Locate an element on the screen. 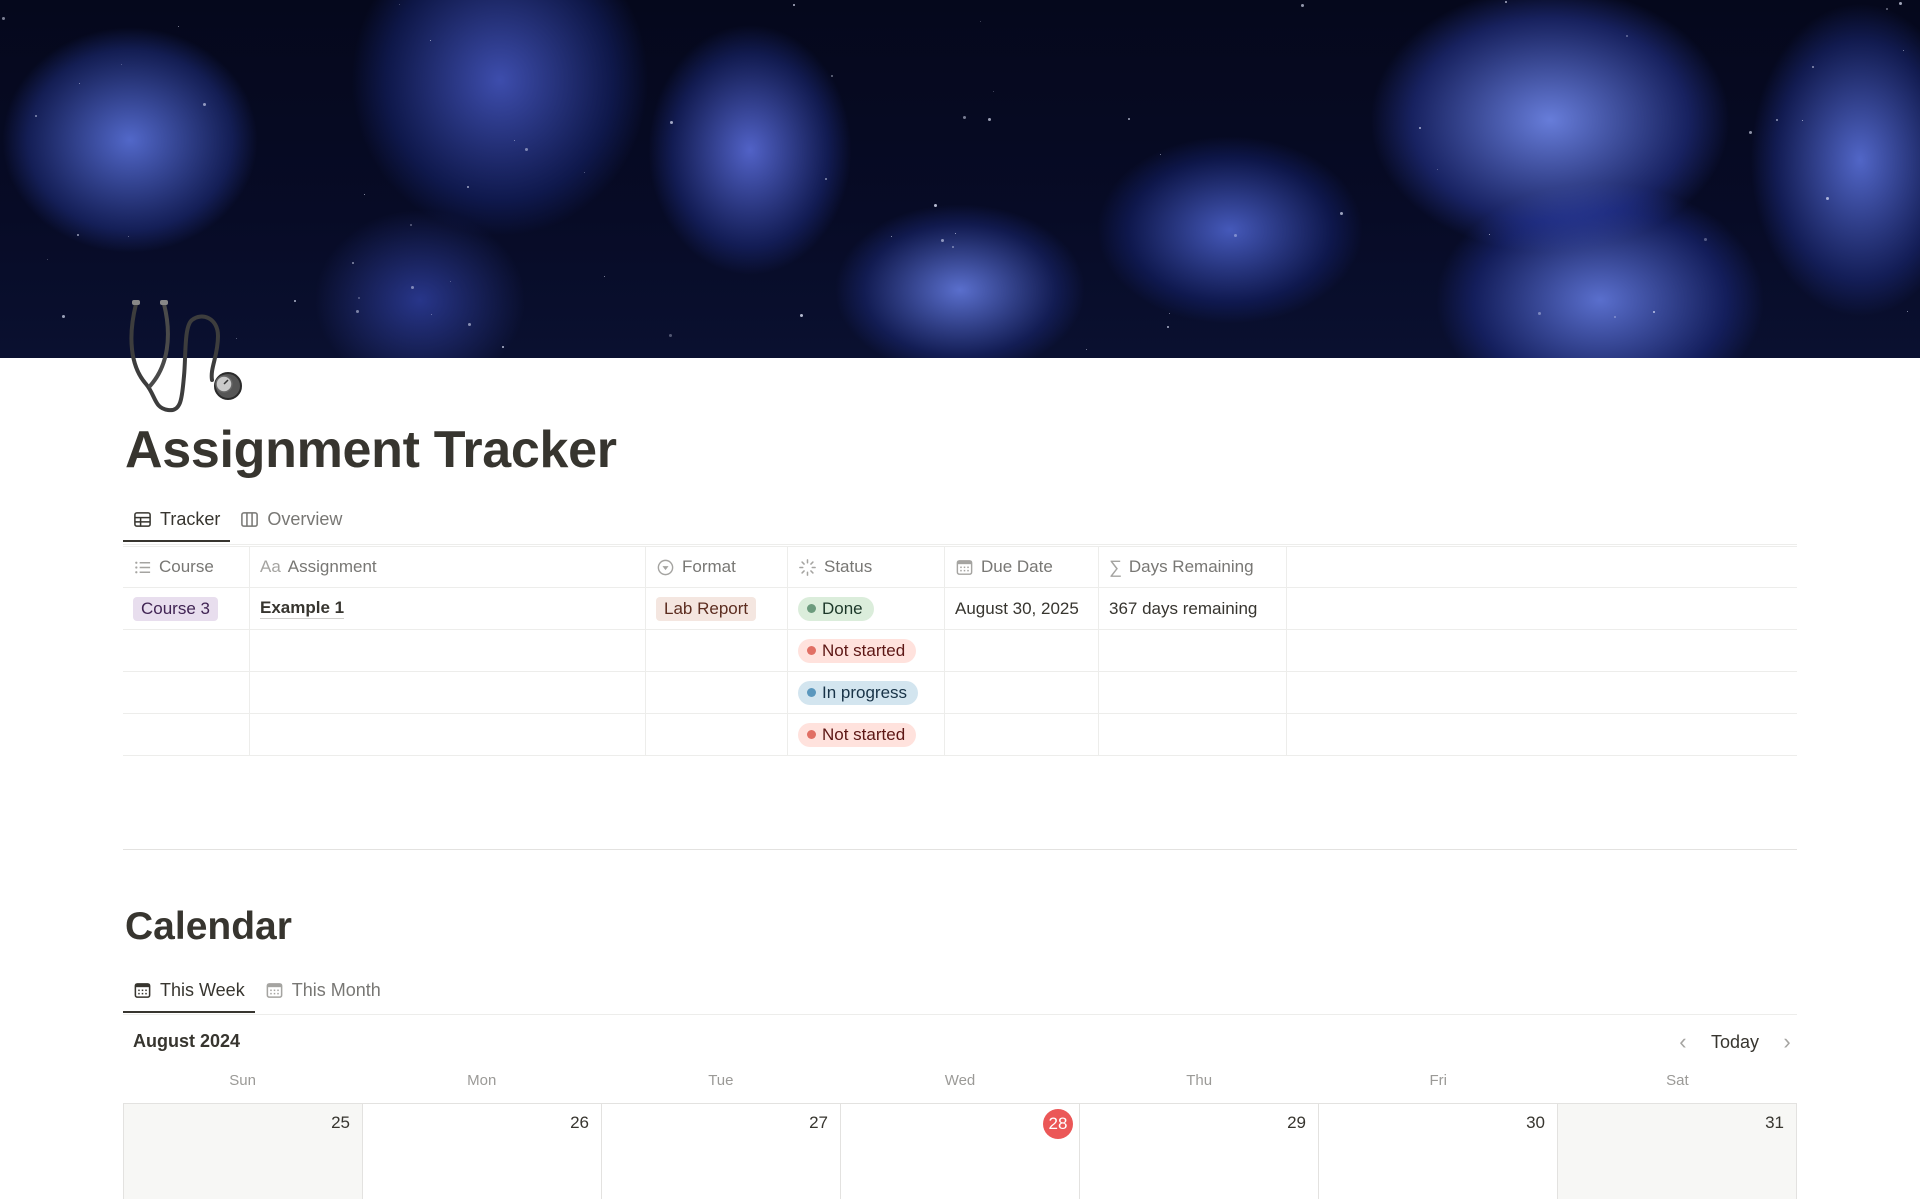 The height and width of the screenshot is (1199, 1920). tab-overview: Overview is located at coordinates (291, 519).